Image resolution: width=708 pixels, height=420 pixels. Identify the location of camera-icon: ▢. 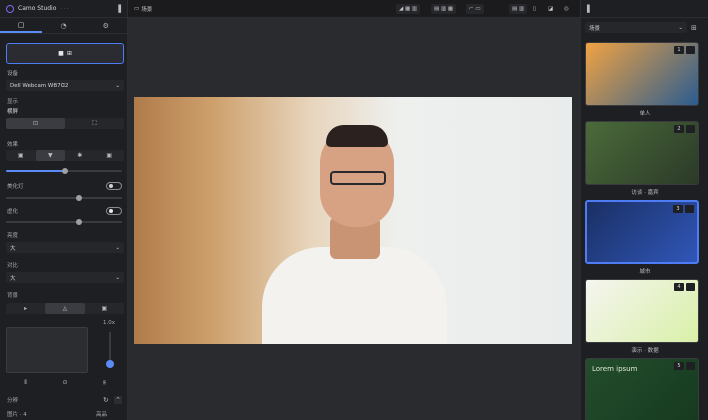
(21, 24).